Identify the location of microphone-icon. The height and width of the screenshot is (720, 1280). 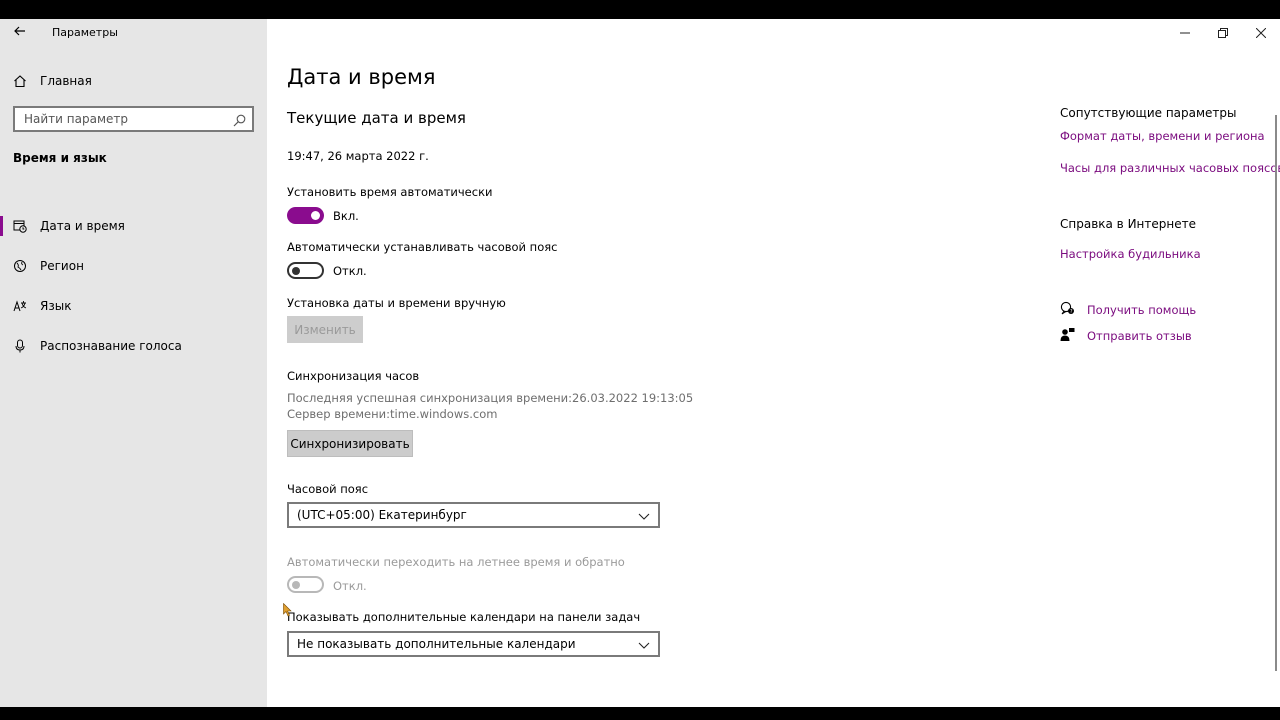
(20, 346).